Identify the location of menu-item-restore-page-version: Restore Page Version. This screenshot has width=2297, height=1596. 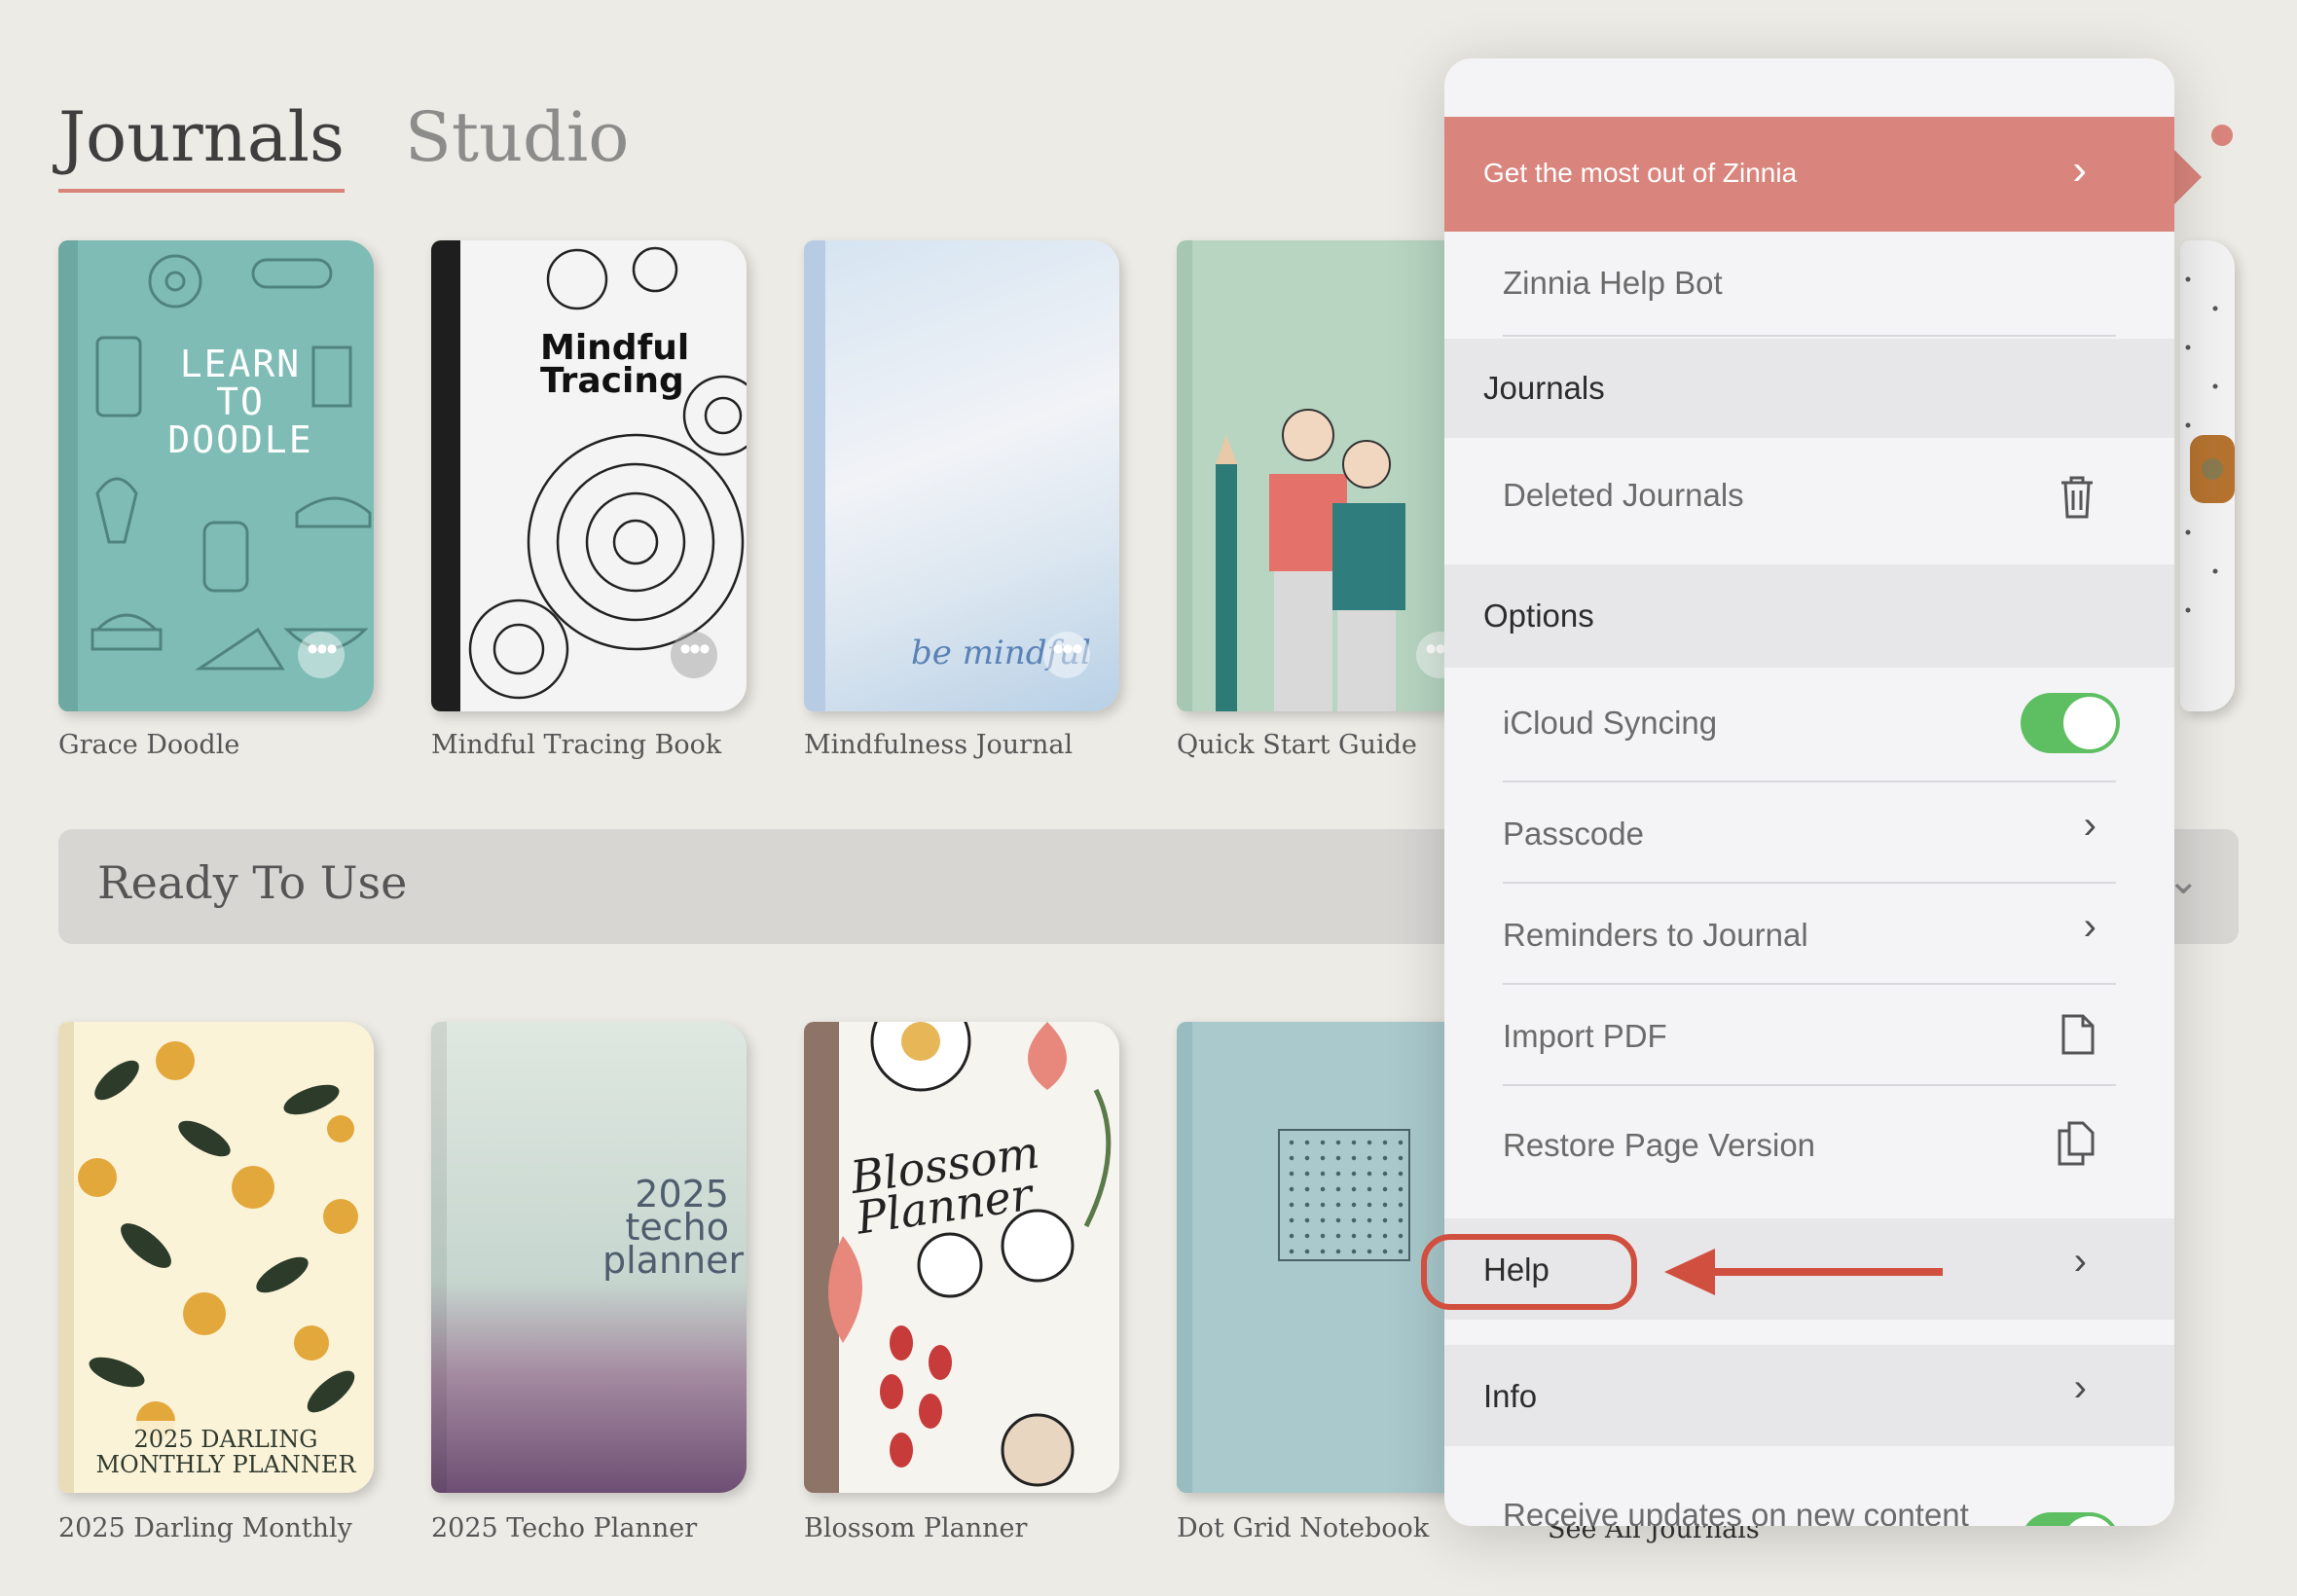
(1809, 1144).